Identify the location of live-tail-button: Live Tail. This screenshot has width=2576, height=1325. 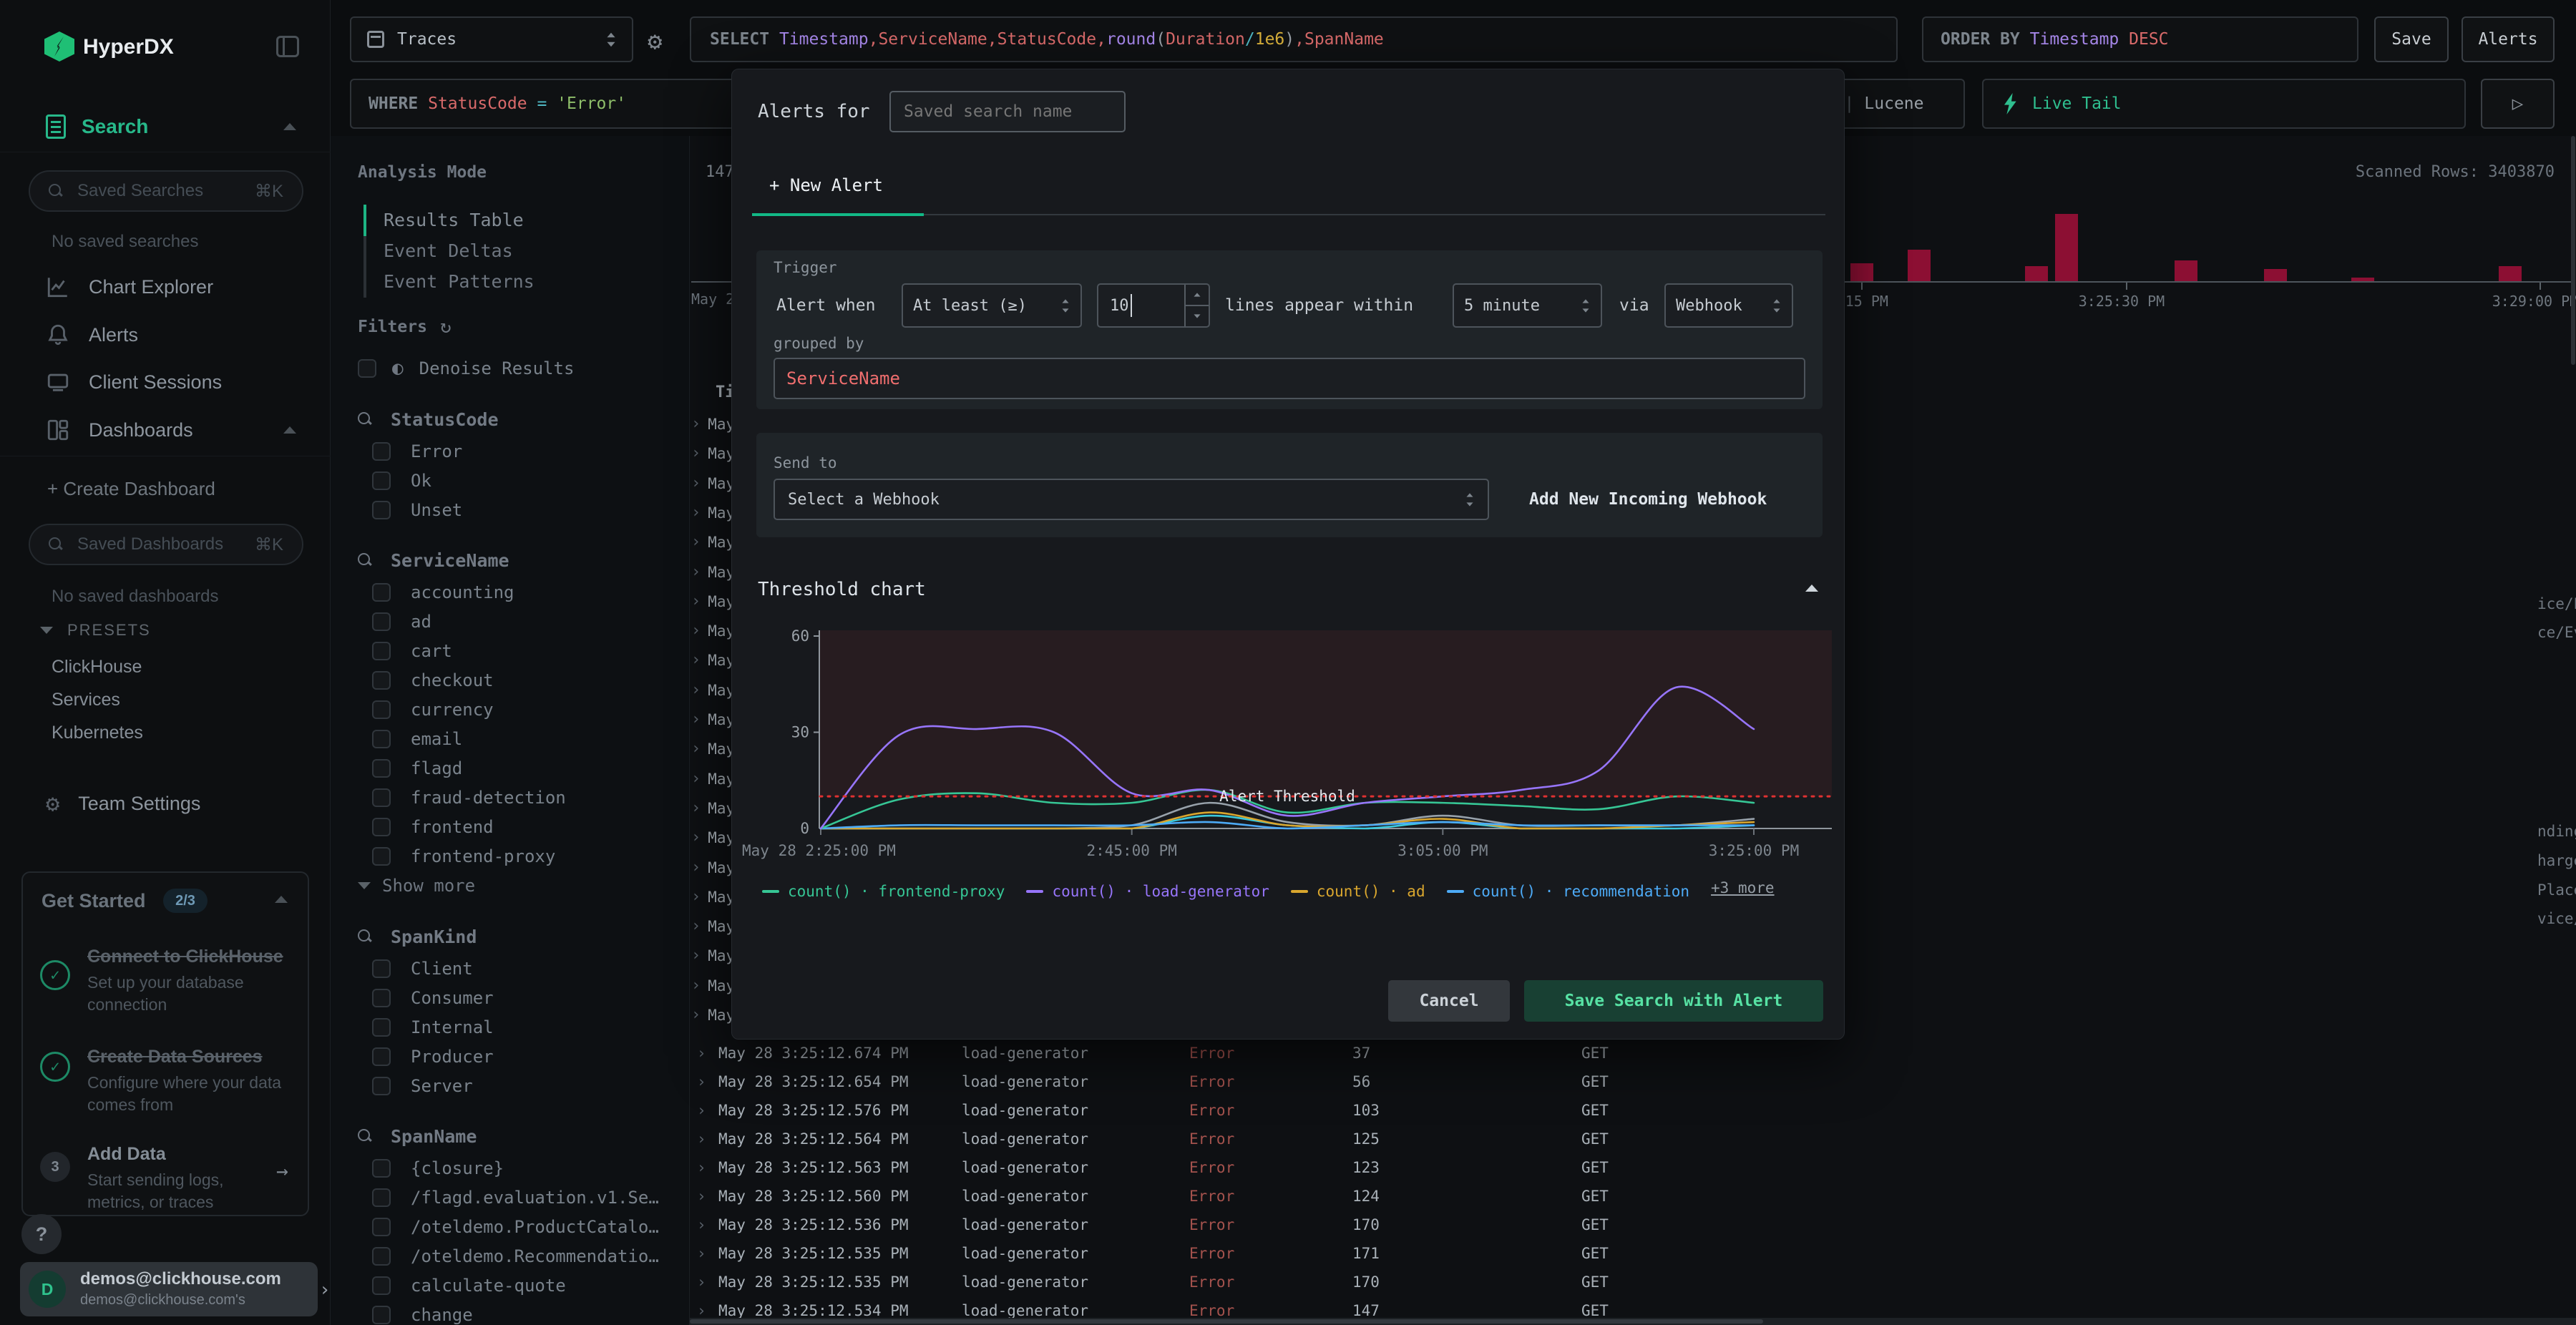
(2224, 104).